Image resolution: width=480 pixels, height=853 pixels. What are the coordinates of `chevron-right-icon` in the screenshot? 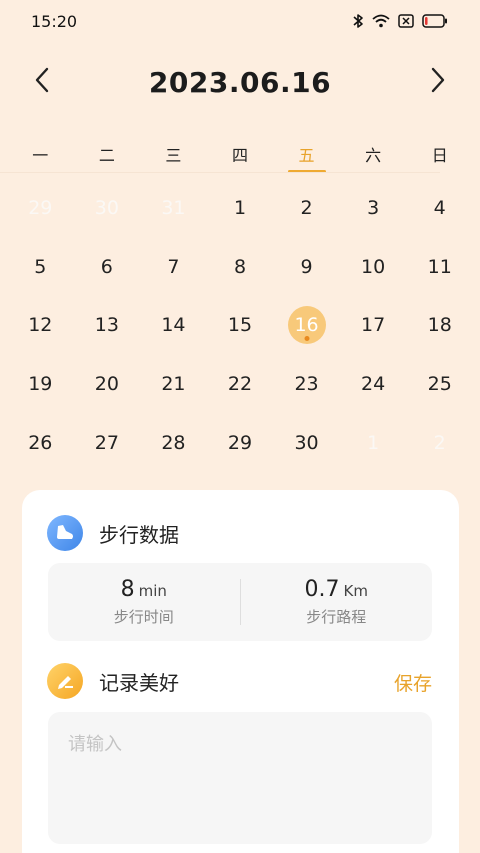 It's located at (438, 82).